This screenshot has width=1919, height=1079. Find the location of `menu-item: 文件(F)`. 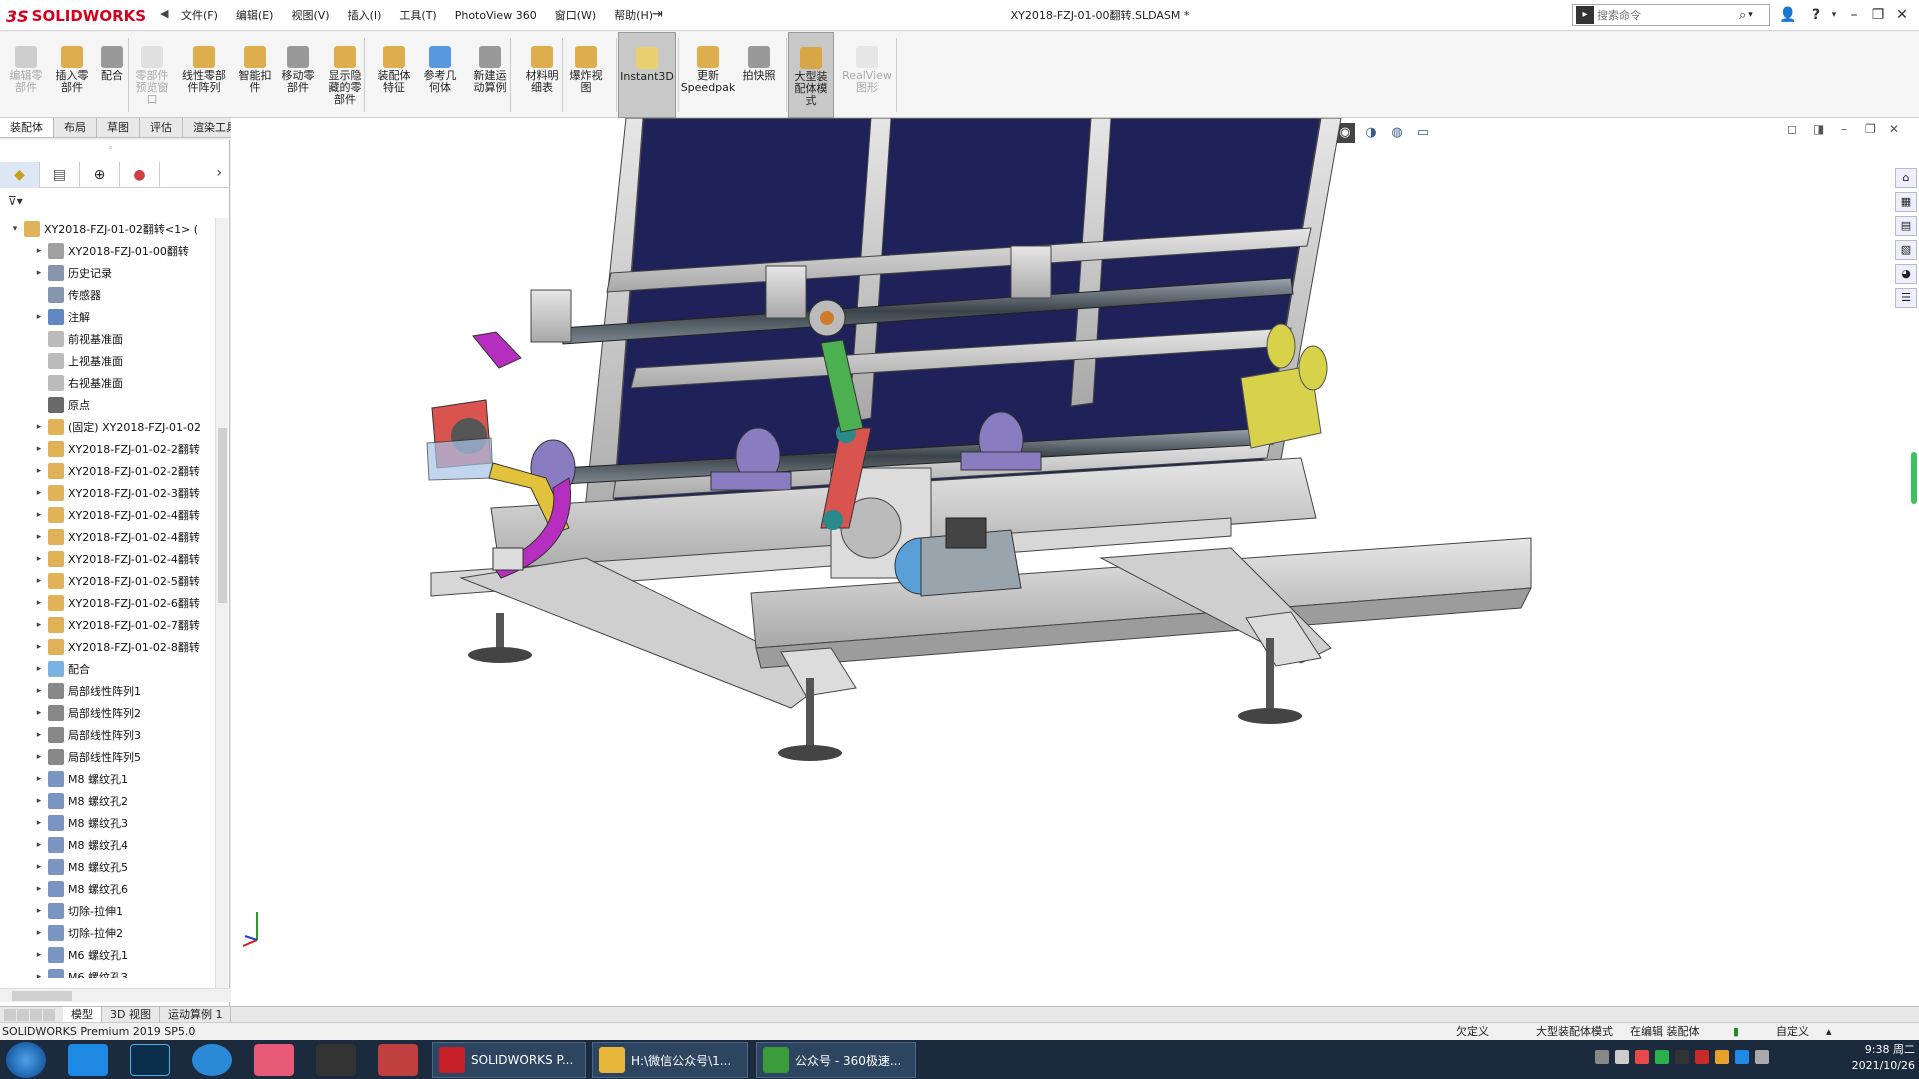

menu-item: 文件(F) is located at coordinates (199, 15).